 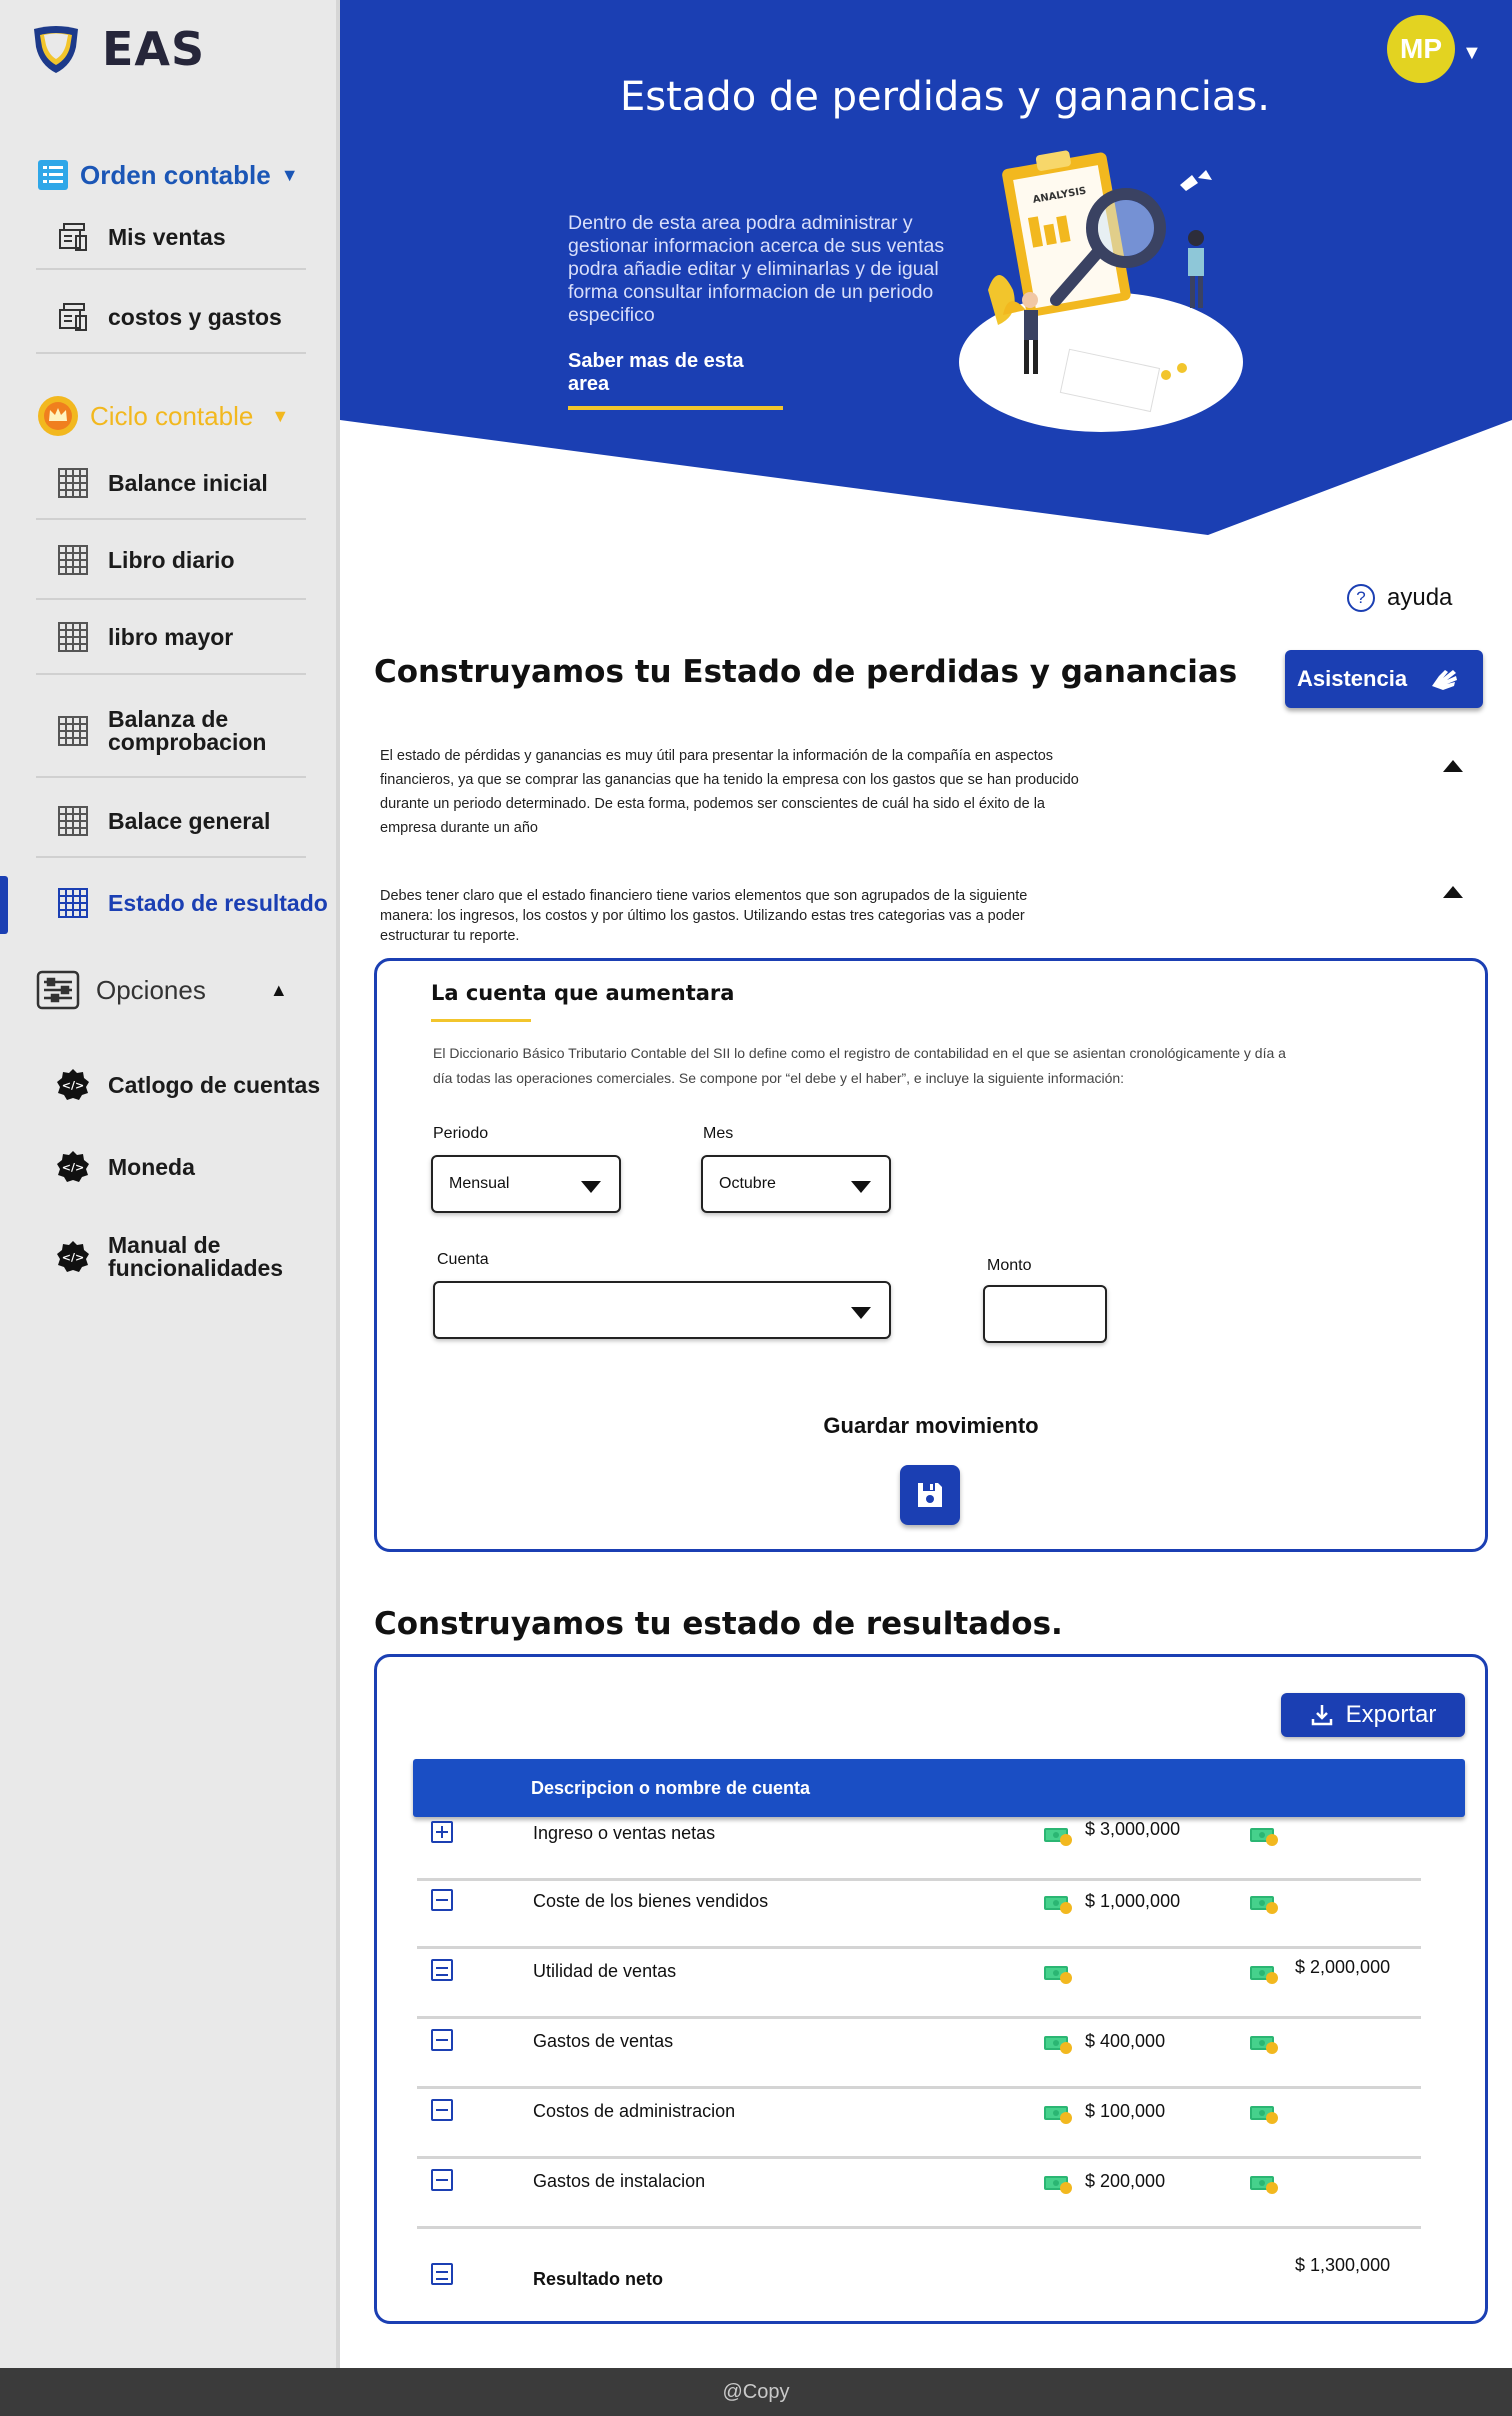 What do you see at coordinates (162, 483) in the screenshot?
I see `sidebar-item-balance-inicial: Balance inicial` at bounding box center [162, 483].